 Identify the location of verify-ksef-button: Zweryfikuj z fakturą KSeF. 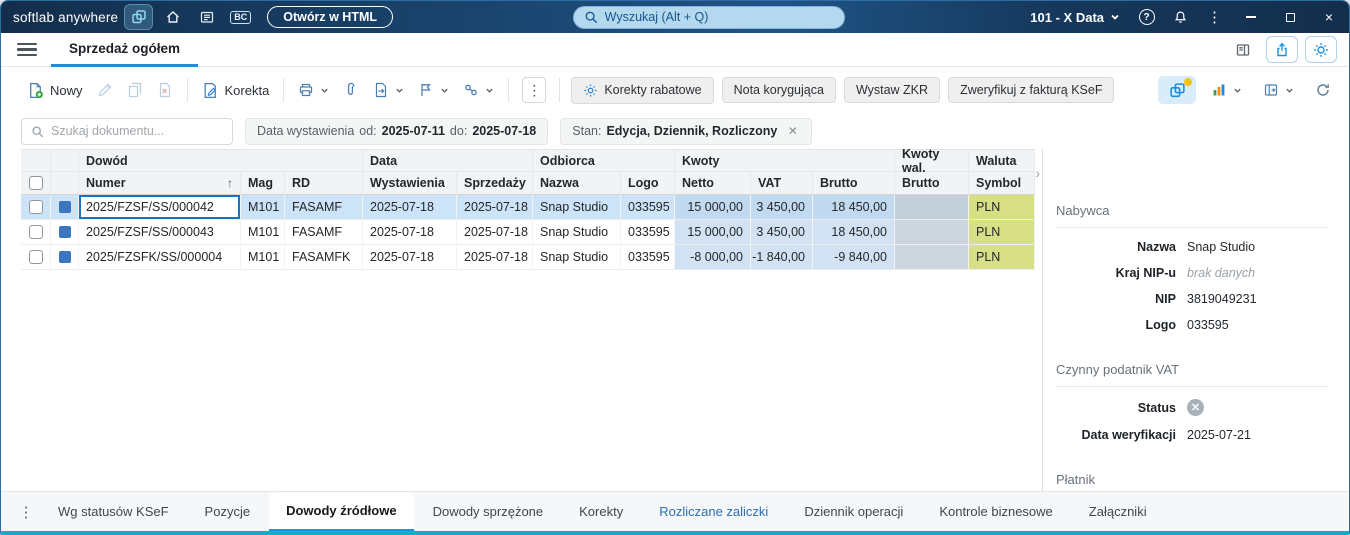
(1031, 90).